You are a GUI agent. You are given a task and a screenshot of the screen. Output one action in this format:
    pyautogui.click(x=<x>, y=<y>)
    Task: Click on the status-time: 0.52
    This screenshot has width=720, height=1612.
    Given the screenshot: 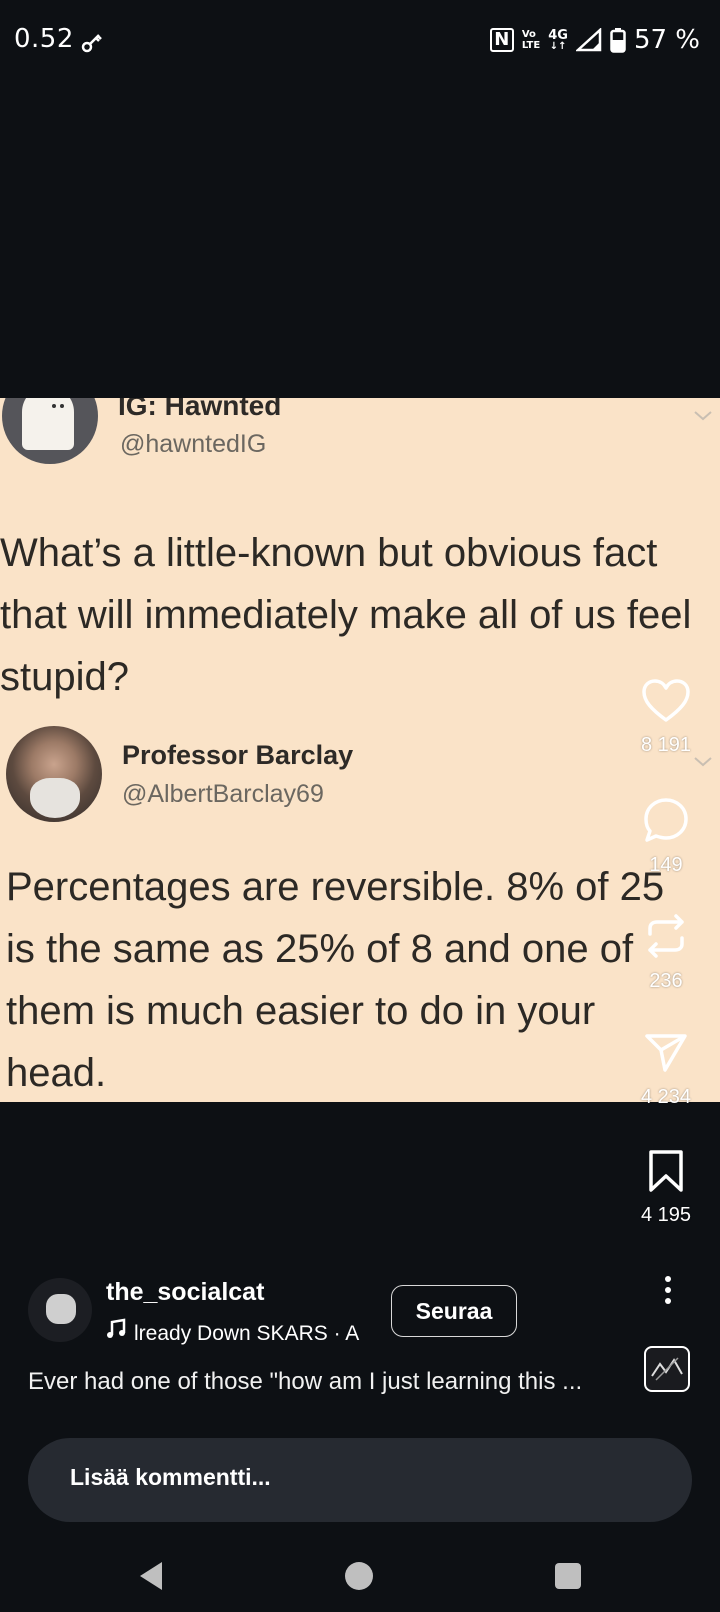 What is the action you would take?
    pyautogui.click(x=44, y=39)
    